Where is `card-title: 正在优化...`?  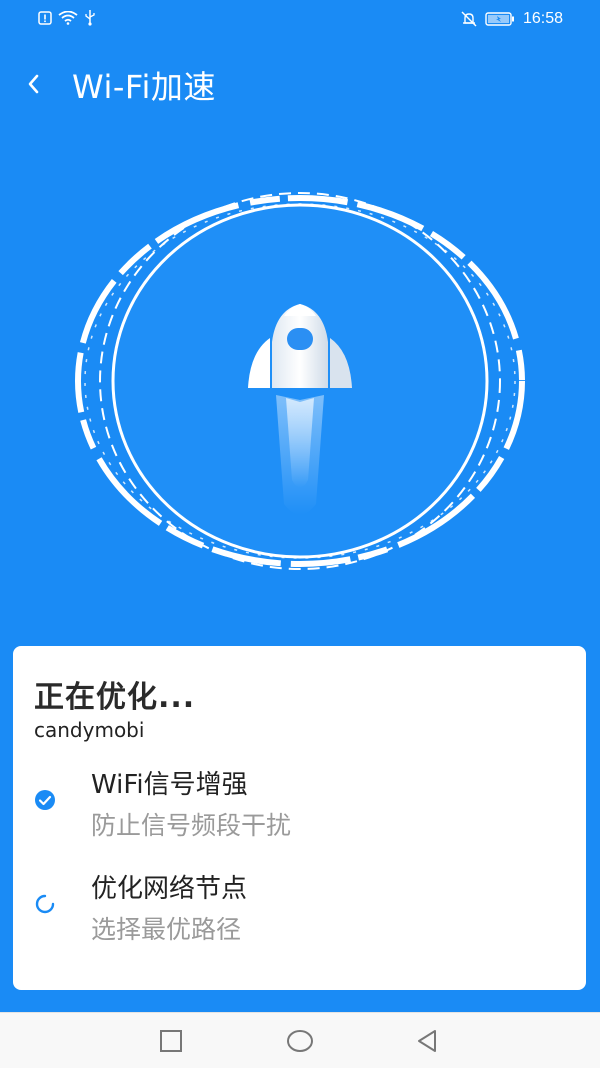
card-title: 正在优化... is located at coordinates (115, 697).